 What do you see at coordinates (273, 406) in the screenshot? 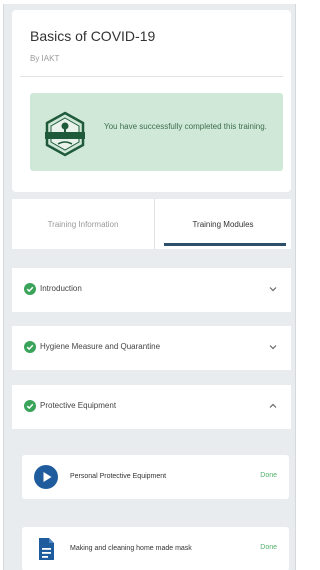
I see `chevron-up-icon` at bounding box center [273, 406].